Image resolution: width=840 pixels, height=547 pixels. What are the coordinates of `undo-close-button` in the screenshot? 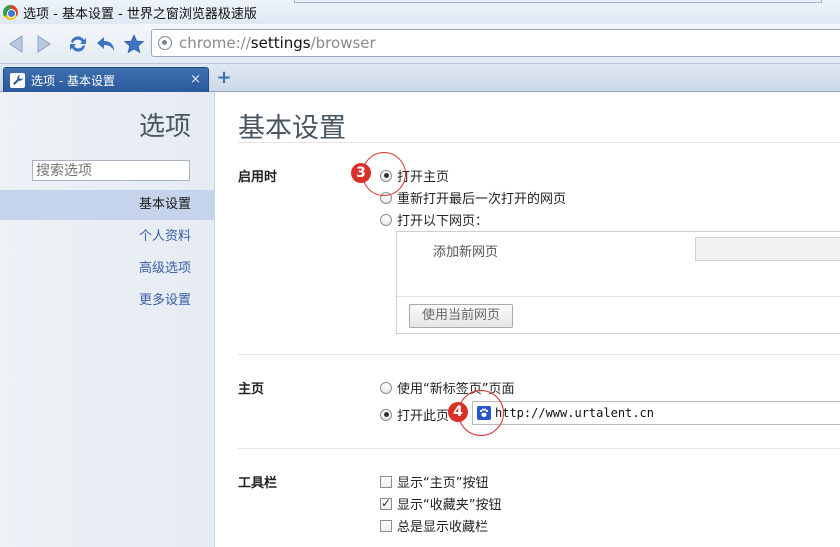 It's located at (106, 44).